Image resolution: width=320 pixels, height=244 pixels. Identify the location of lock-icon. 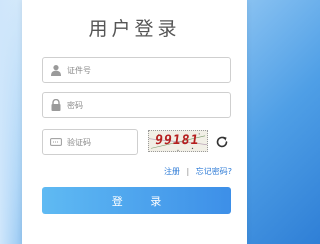
(56, 105).